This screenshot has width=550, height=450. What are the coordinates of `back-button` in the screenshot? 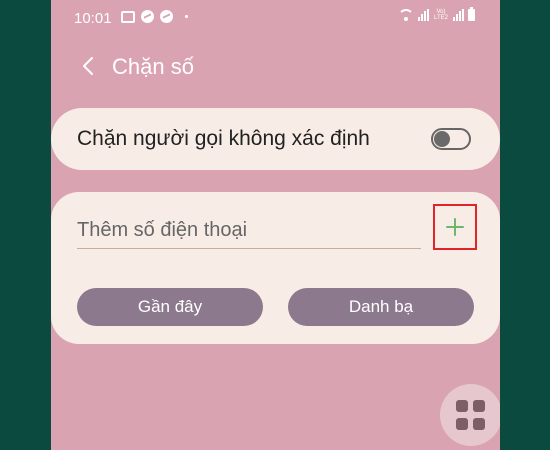 It's located at (89, 66).